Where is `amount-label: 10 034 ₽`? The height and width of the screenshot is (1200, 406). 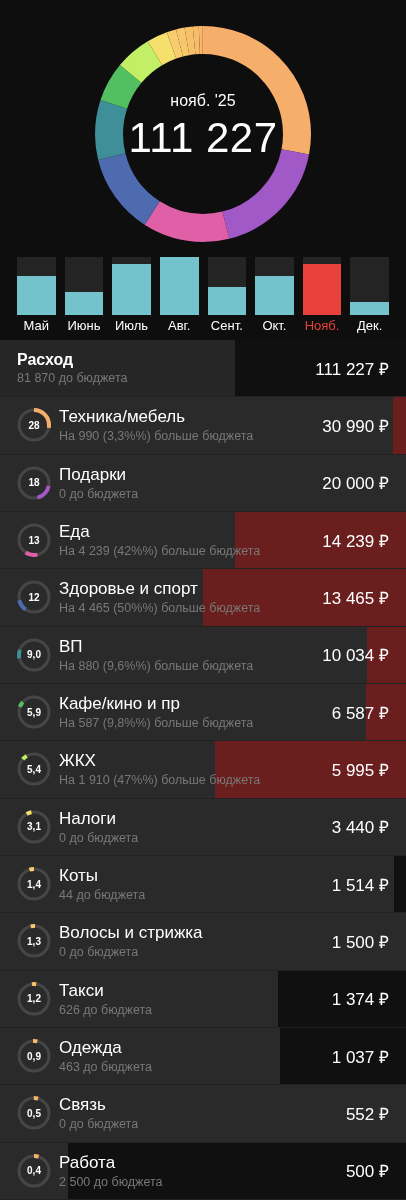 amount-label: 10 034 ₽ is located at coordinates (355, 656).